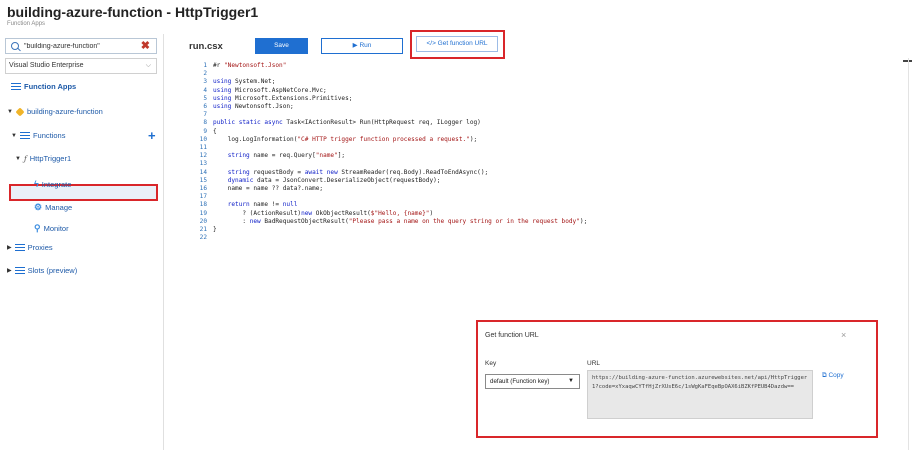 Image resolution: width=918 pixels, height=450 pixels. What do you see at coordinates (188, 74) in the screenshot?
I see `code-line: 2` at bounding box center [188, 74].